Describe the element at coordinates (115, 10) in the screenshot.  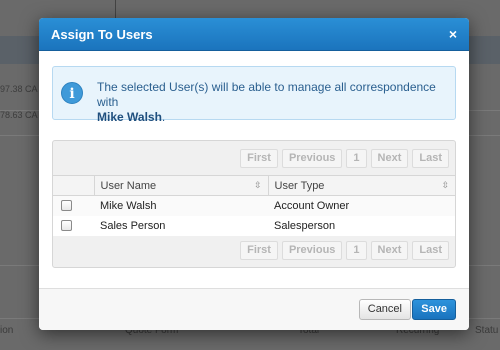
I see `background-column-divider` at that location.